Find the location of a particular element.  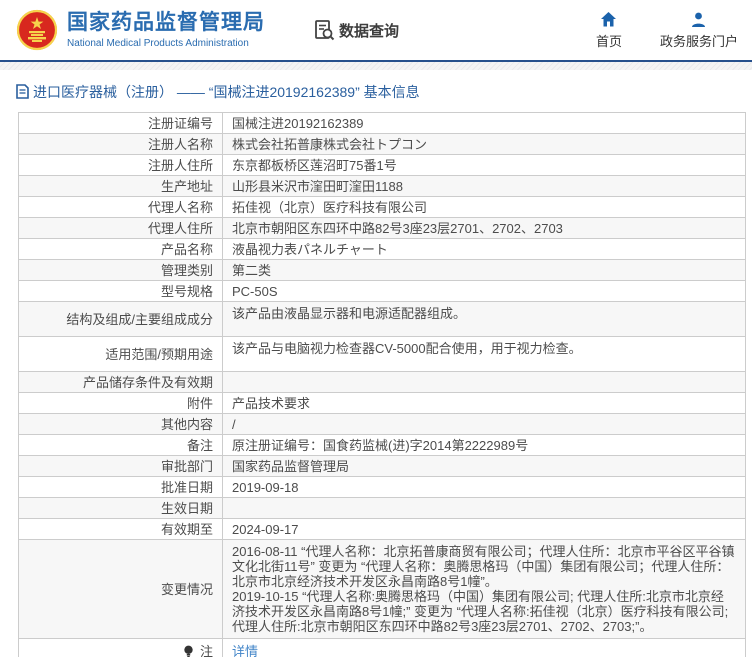

row-label: 变更情况 is located at coordinates (186, 589).